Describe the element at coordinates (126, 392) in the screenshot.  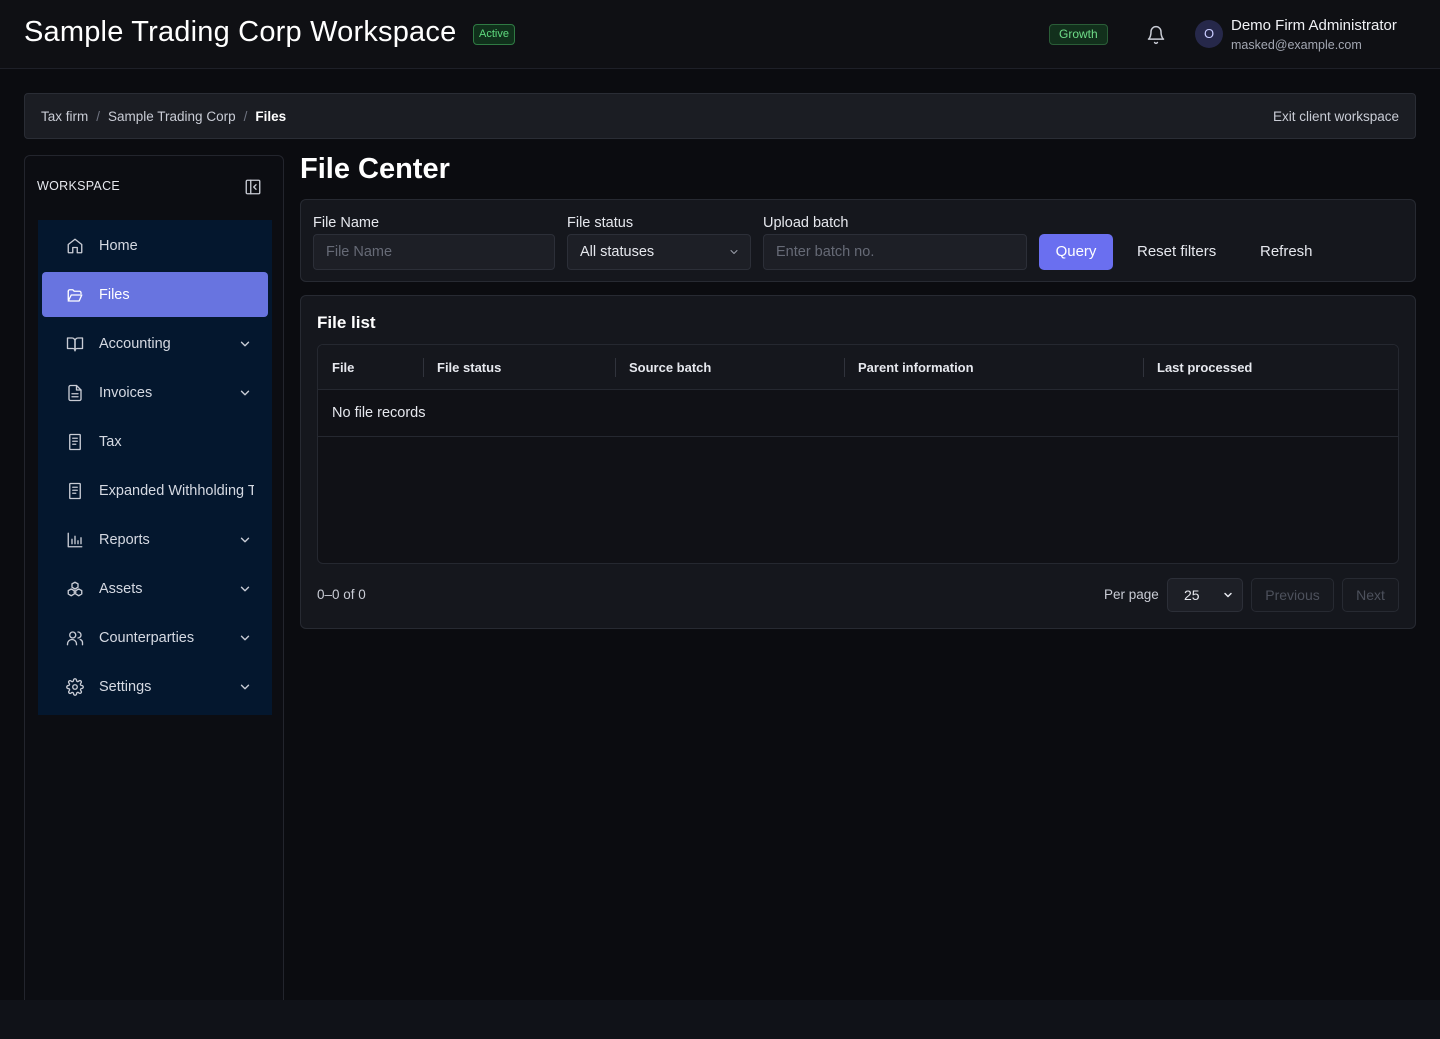
I see `sidebar-item-label: Invoices` at that location.